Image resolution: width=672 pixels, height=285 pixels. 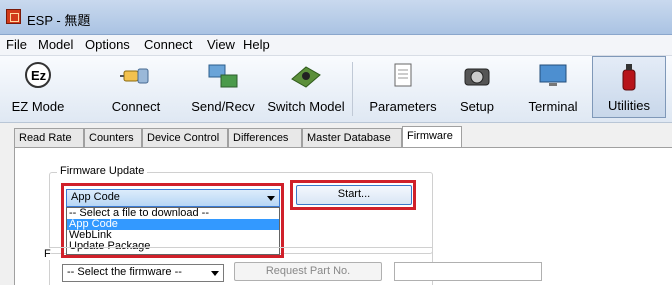 I want to click on connect-label: Connect, so click(x=136, y=106).